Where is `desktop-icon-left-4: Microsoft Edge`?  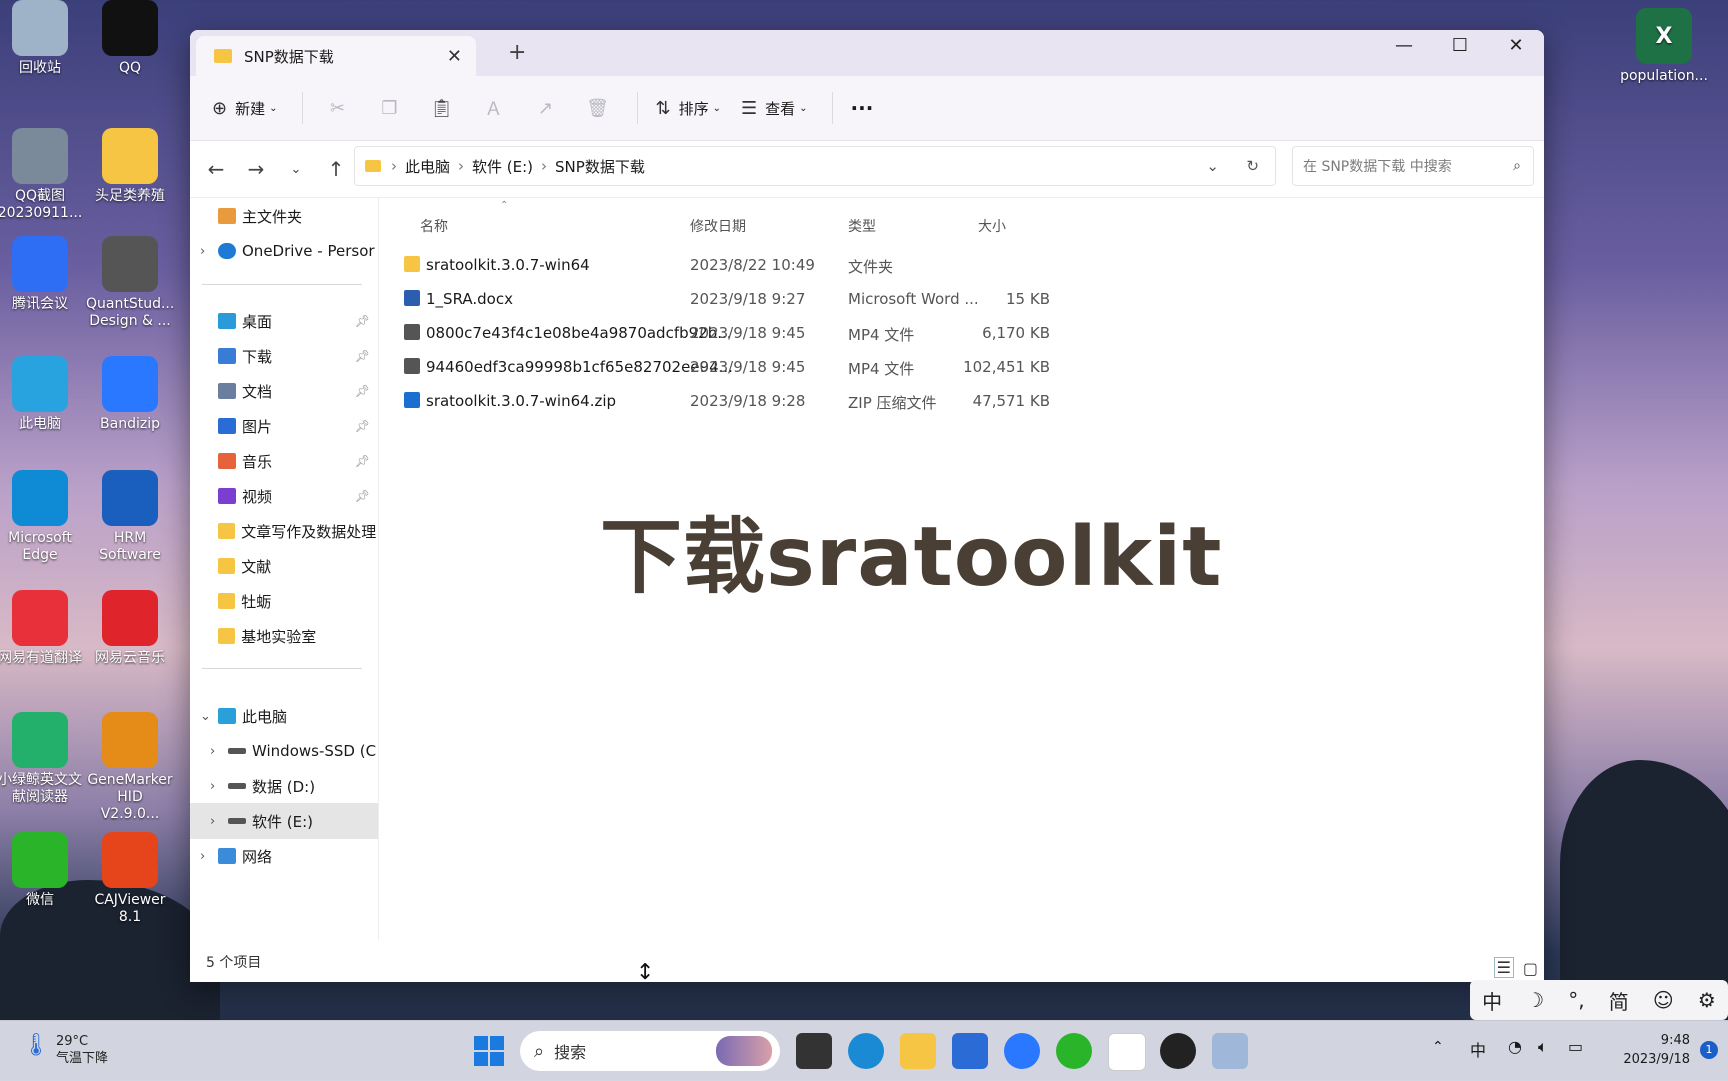
desktop-icon-left-4: Microsoft Edge is located at coordinates (42, 517).